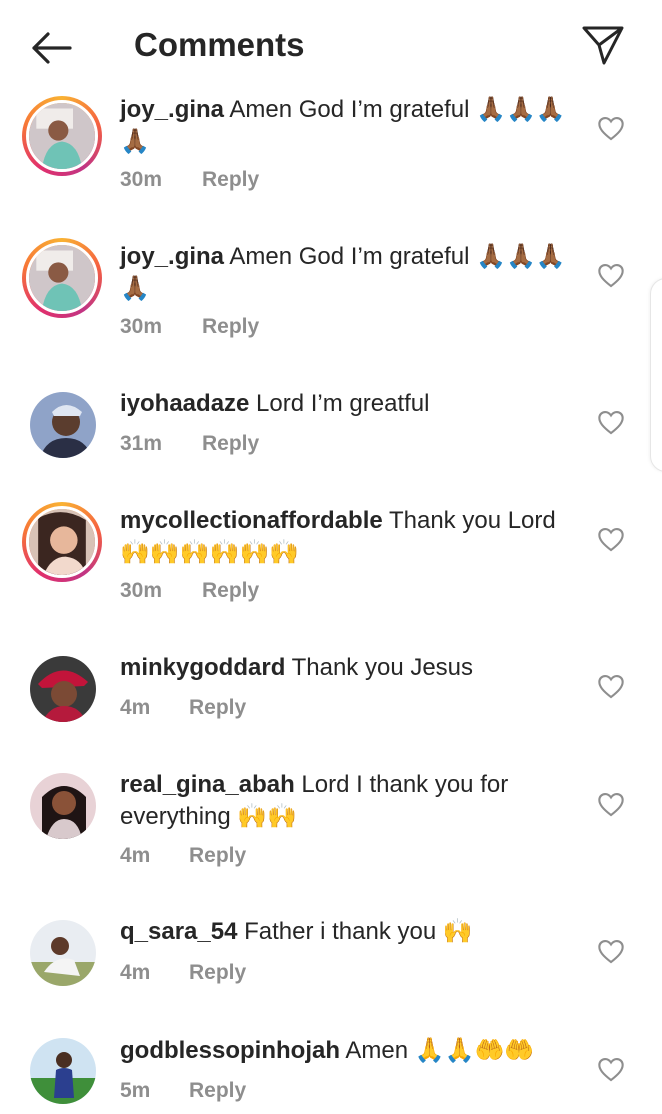  Describe the element at coordinates (135, 1090) in the screenshot. I see `comment-timestamp: 5m` at that location.